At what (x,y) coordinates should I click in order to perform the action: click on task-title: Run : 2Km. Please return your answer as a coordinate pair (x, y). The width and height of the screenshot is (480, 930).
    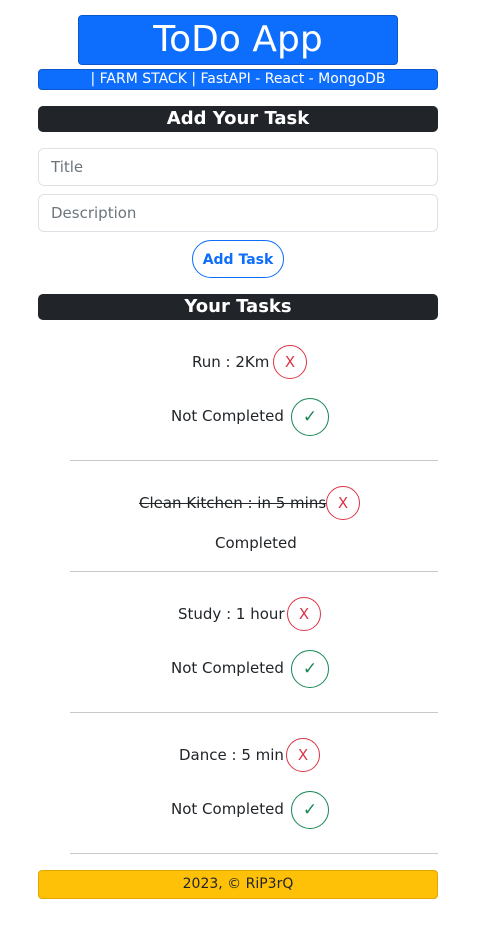
    Looking at the image, I should click on (231, 362).